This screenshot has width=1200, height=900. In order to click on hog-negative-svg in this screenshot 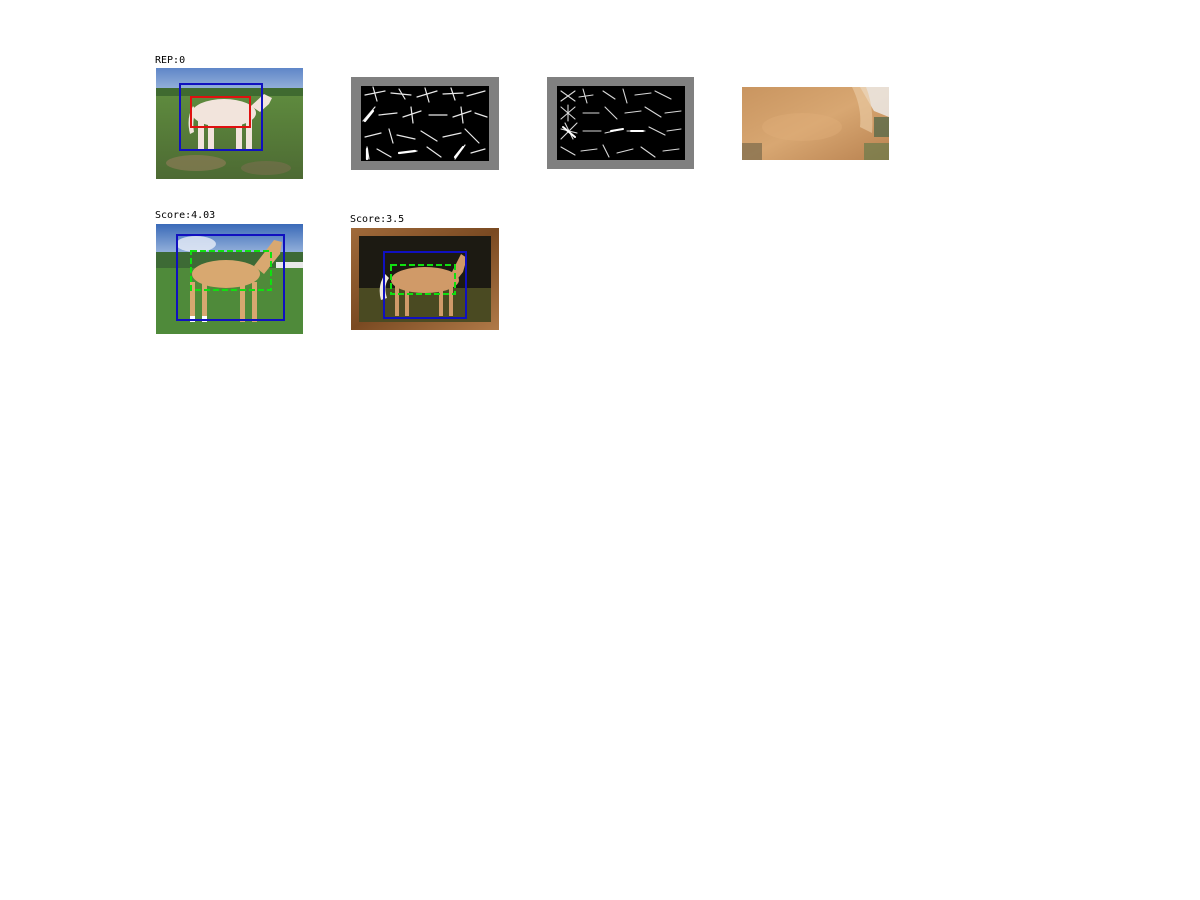, I will do `click(621, 123)`.